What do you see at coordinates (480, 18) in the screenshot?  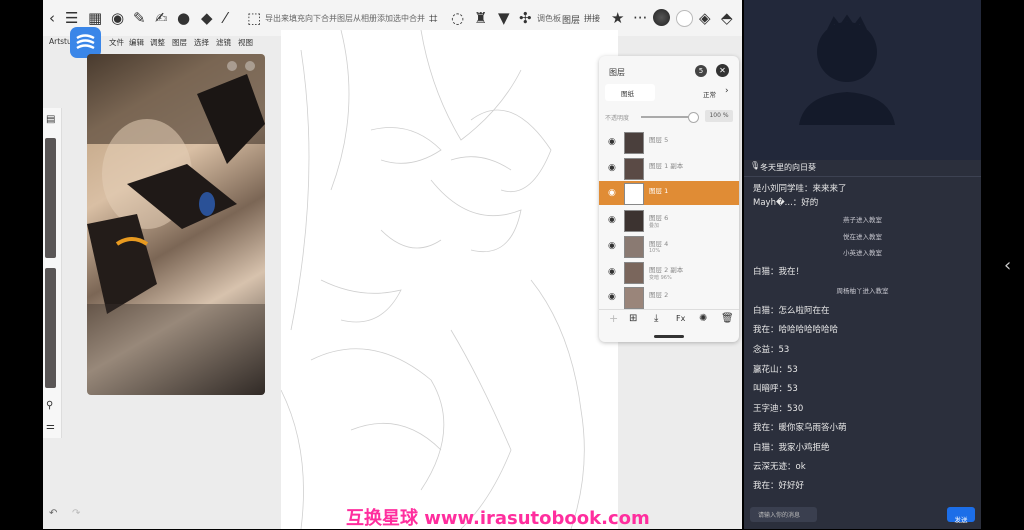 I see `stamp-icon: ♜` at bounding box center [480, 18].